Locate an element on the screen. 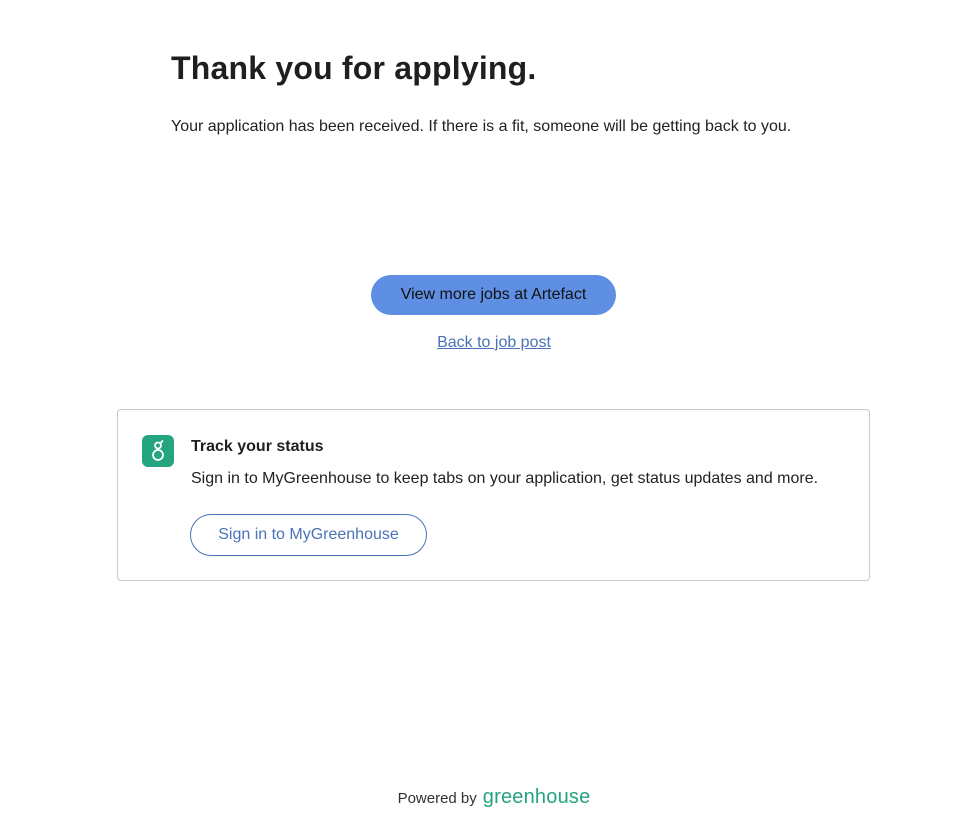 The image size is (972, 833). footer: Powered by greenhouse is located at coordinates (486, 797).